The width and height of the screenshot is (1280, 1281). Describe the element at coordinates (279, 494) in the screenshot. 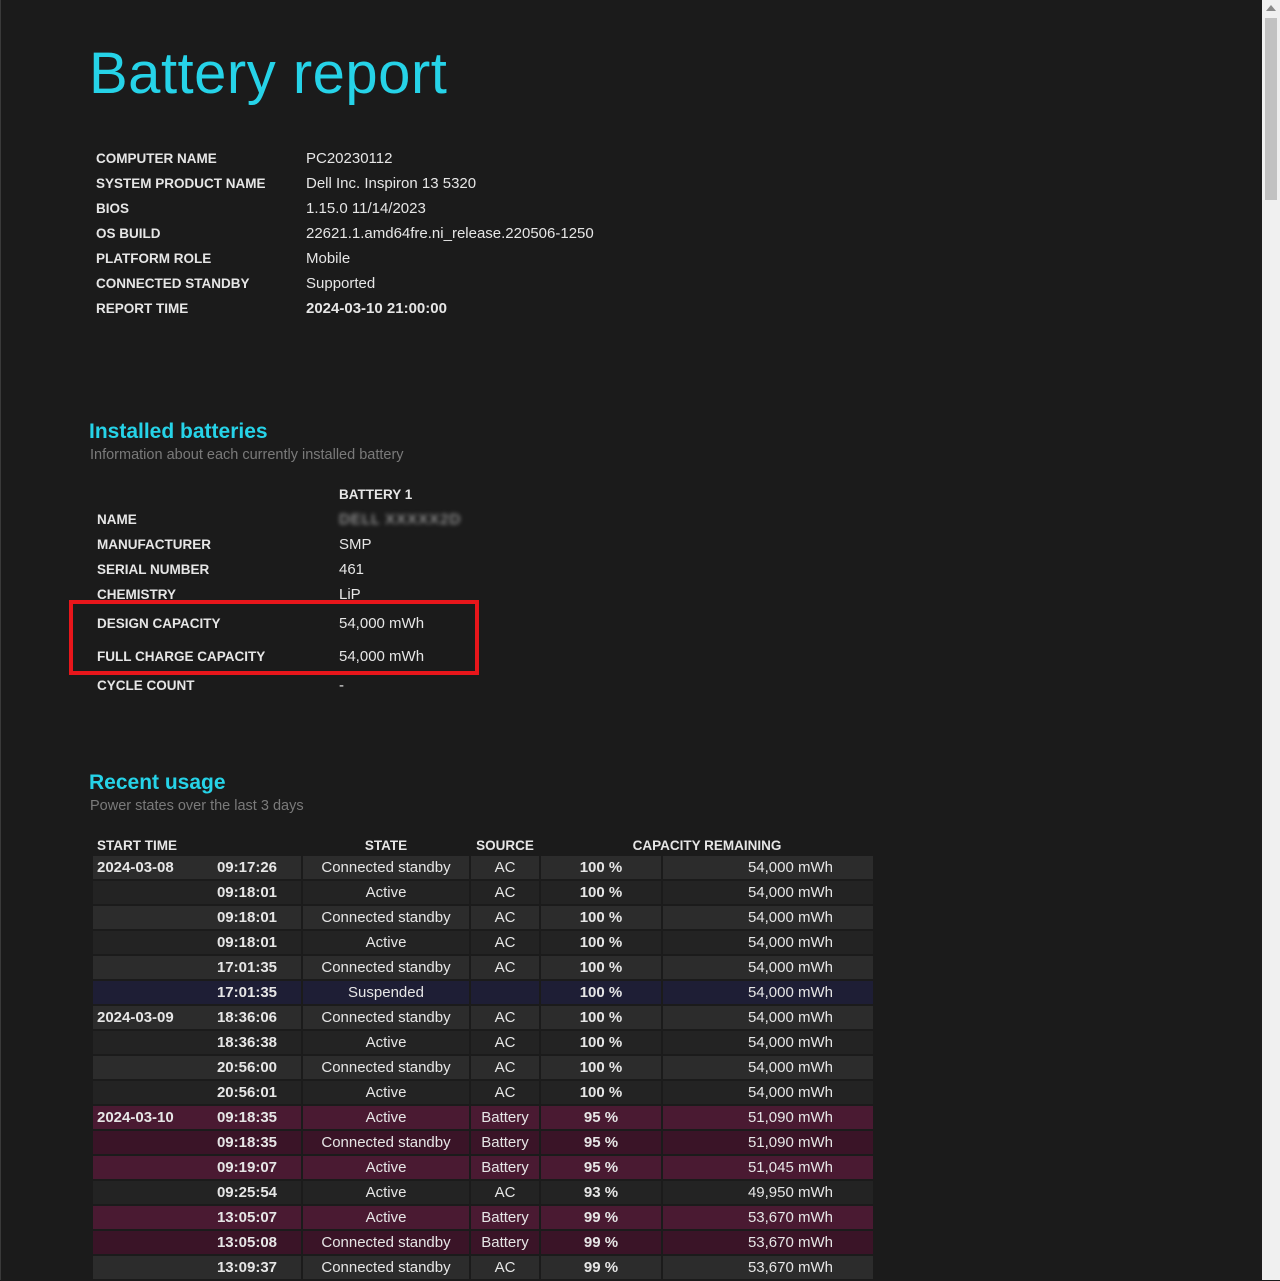

I see `battery-header-row: BATTERY 1` at that location.